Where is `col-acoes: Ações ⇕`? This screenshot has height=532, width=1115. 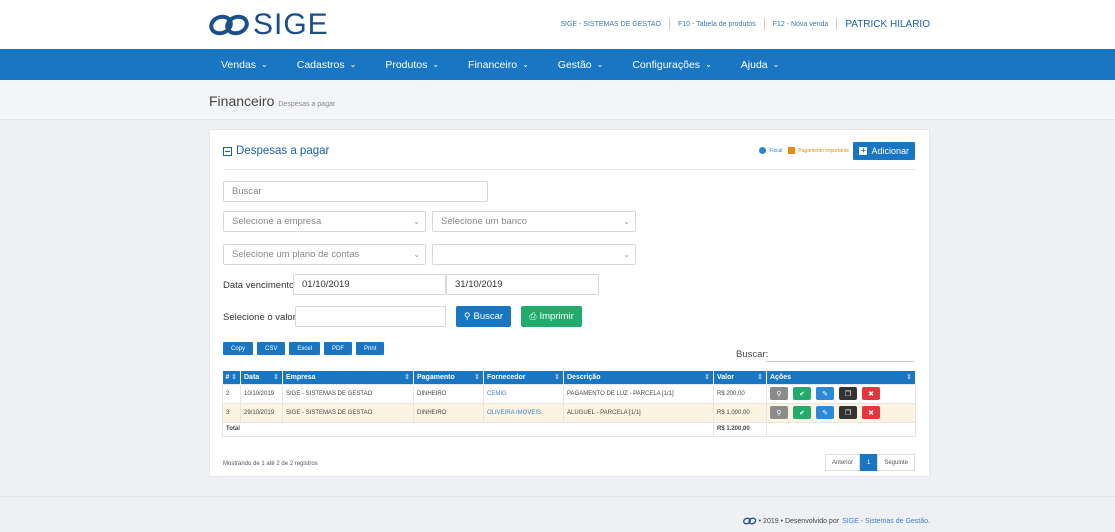
col-acoes: Ações ⇕ is located at coordinates (841, 377).